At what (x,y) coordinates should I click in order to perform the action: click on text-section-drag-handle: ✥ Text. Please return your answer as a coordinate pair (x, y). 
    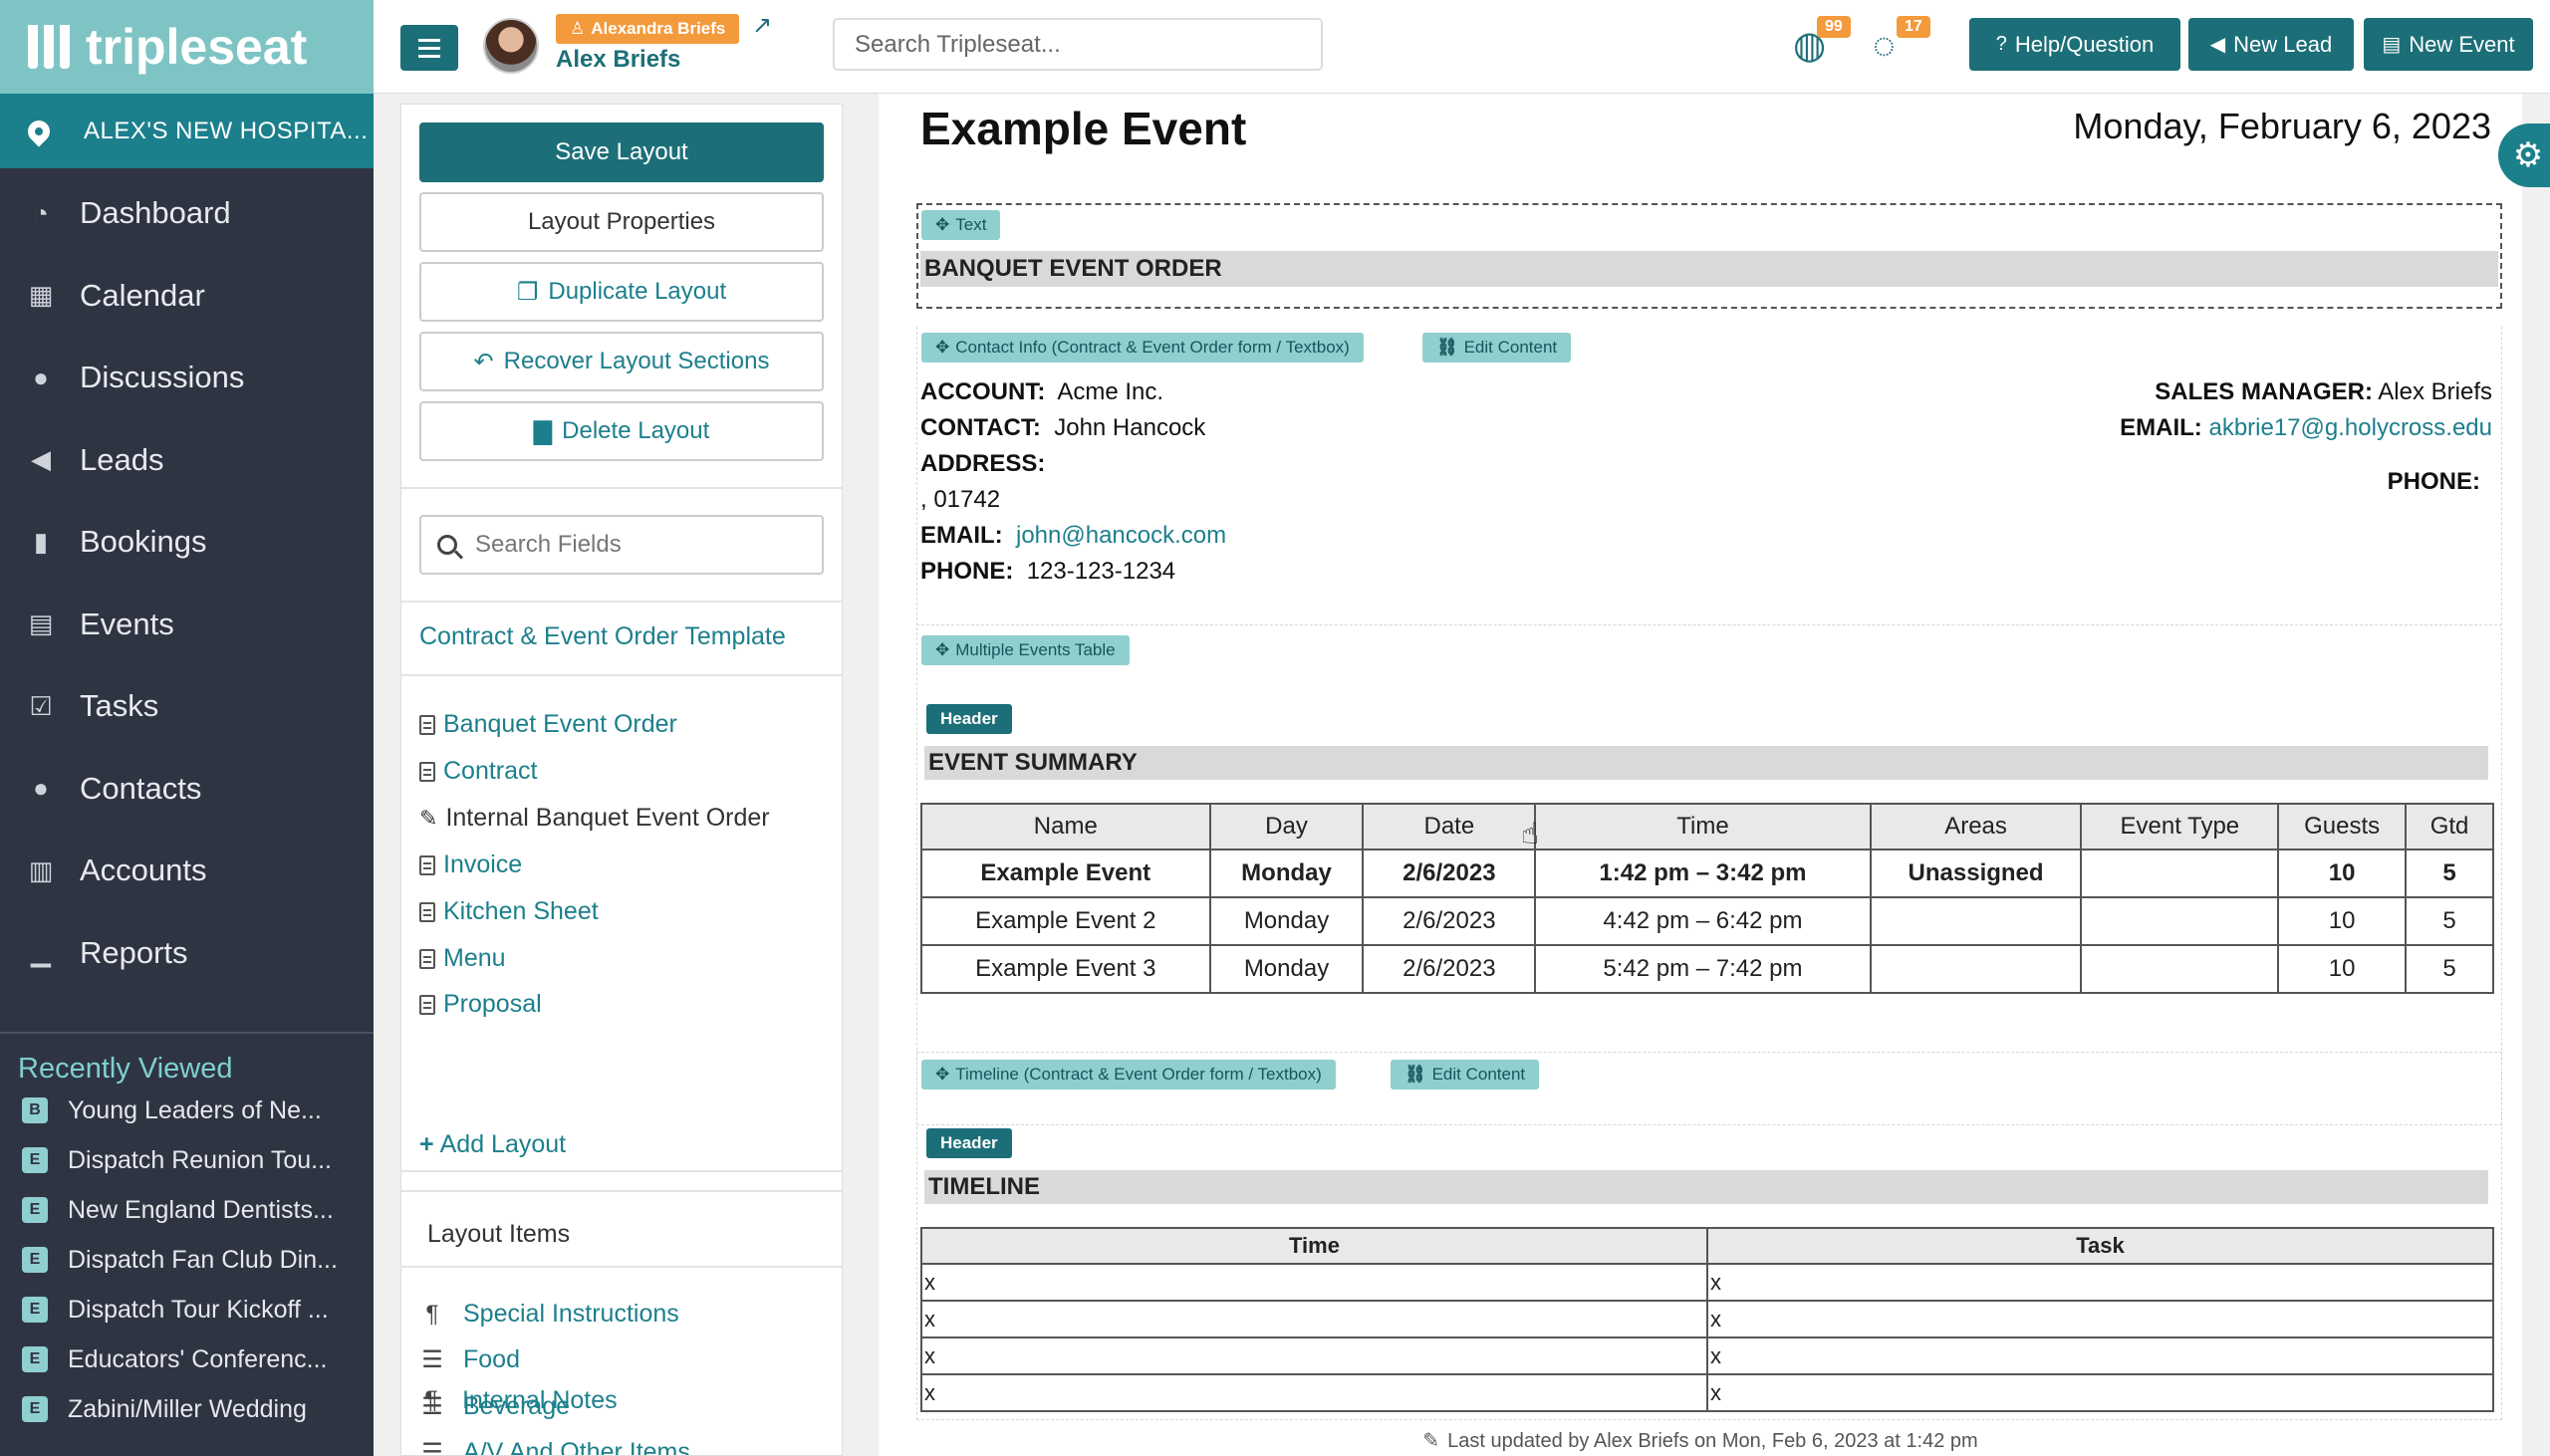
    Looking at the image, I should click on (961, 225).